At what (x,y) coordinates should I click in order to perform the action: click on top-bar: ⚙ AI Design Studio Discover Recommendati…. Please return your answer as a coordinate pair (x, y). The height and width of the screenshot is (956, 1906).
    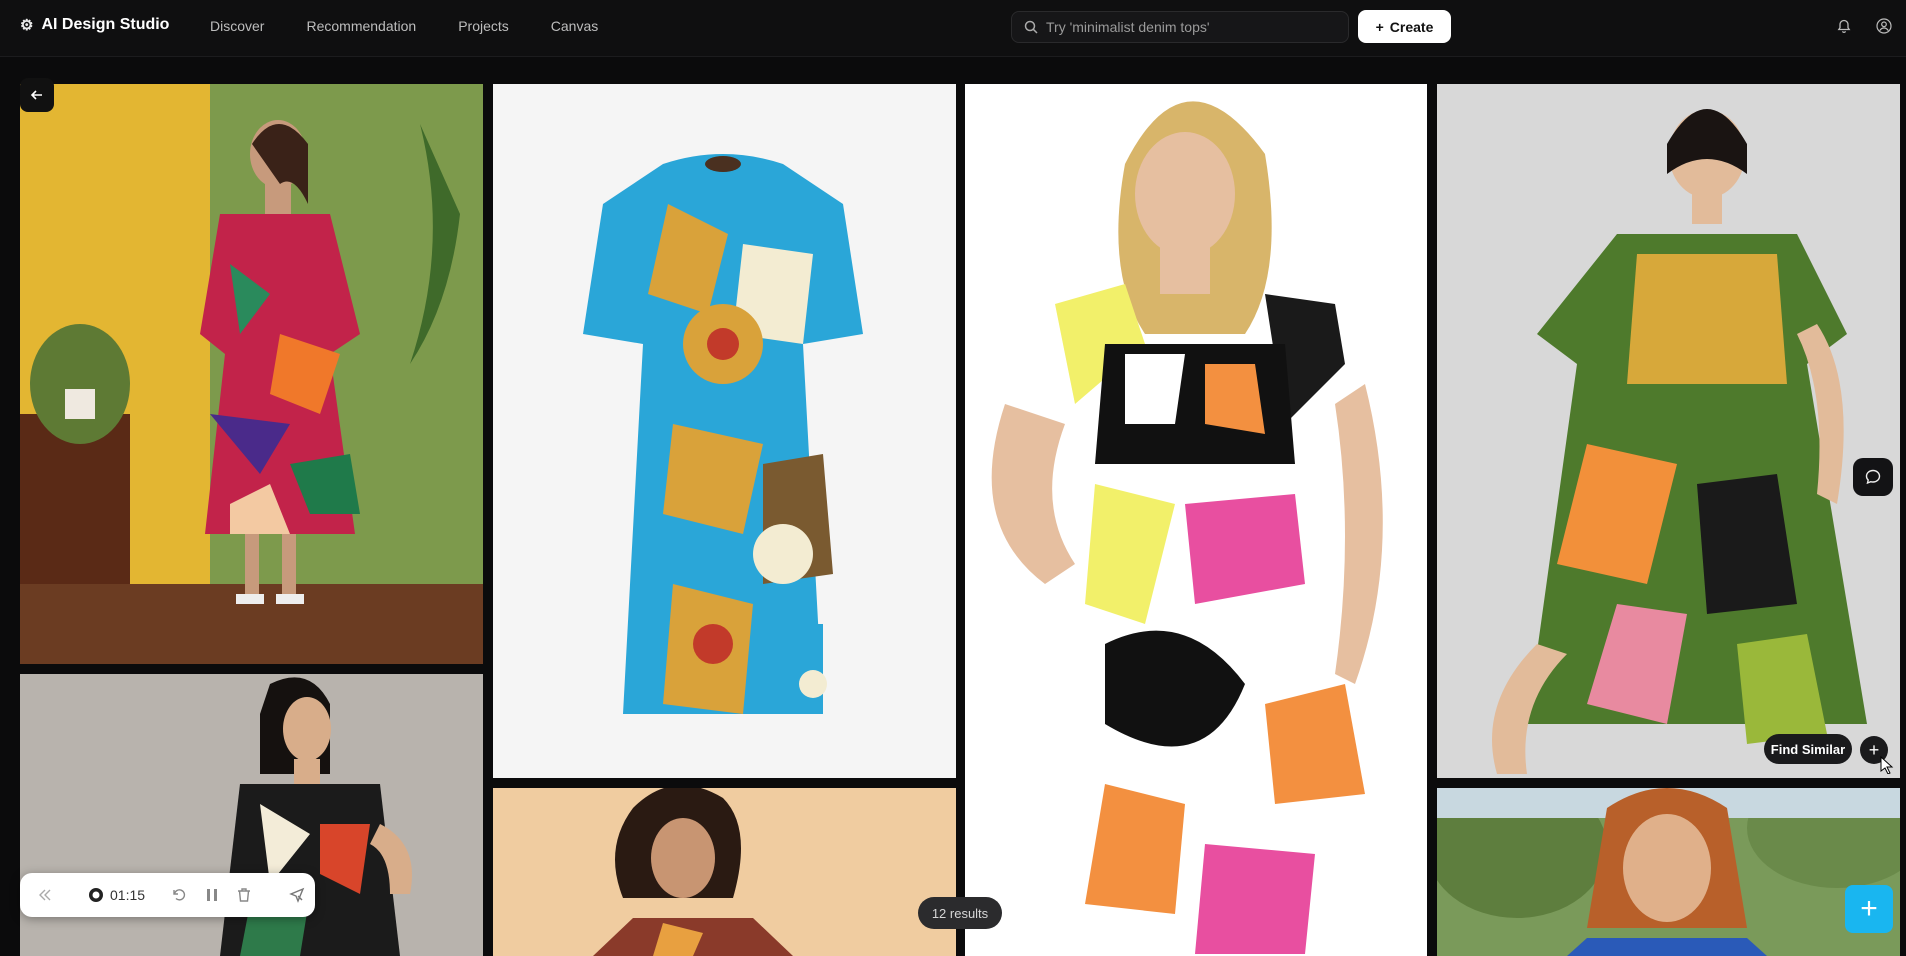
    Looking at the image, I should click on (953, 28).